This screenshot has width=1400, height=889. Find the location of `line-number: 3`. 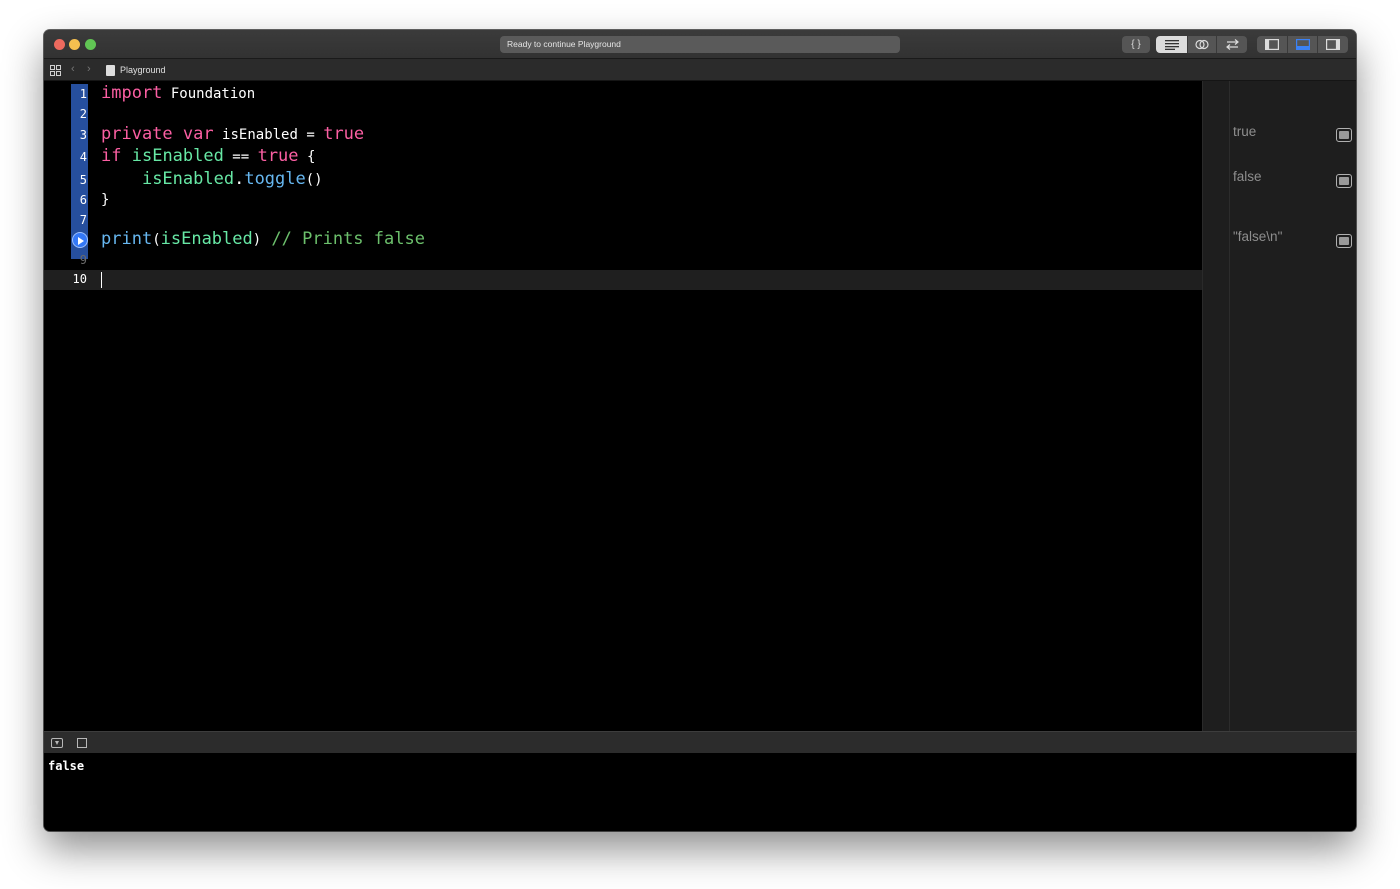

line-number: 3 is located at coordinates (83, 135).